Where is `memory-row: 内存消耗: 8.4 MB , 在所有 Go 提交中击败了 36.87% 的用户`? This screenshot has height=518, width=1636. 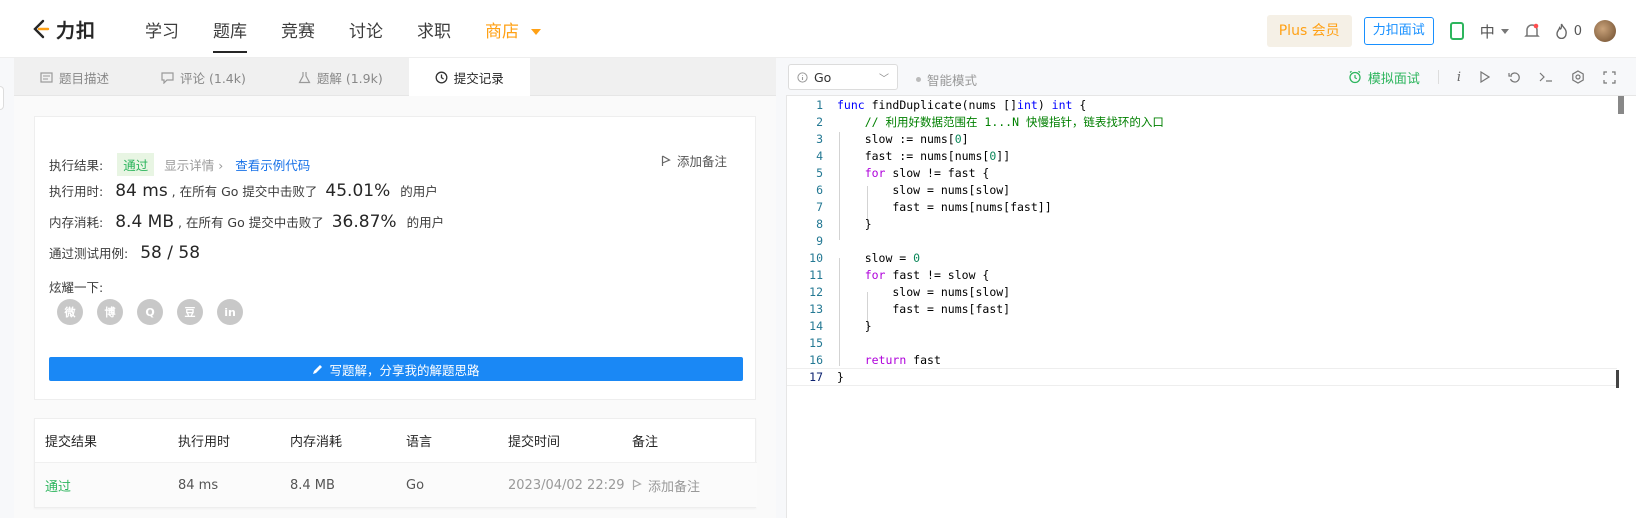 memory-row: 内存消耗: 8.4 MB , 在所有 Go 提交中击败了 36.87% 的用户 is located at coordinates (246, 222).